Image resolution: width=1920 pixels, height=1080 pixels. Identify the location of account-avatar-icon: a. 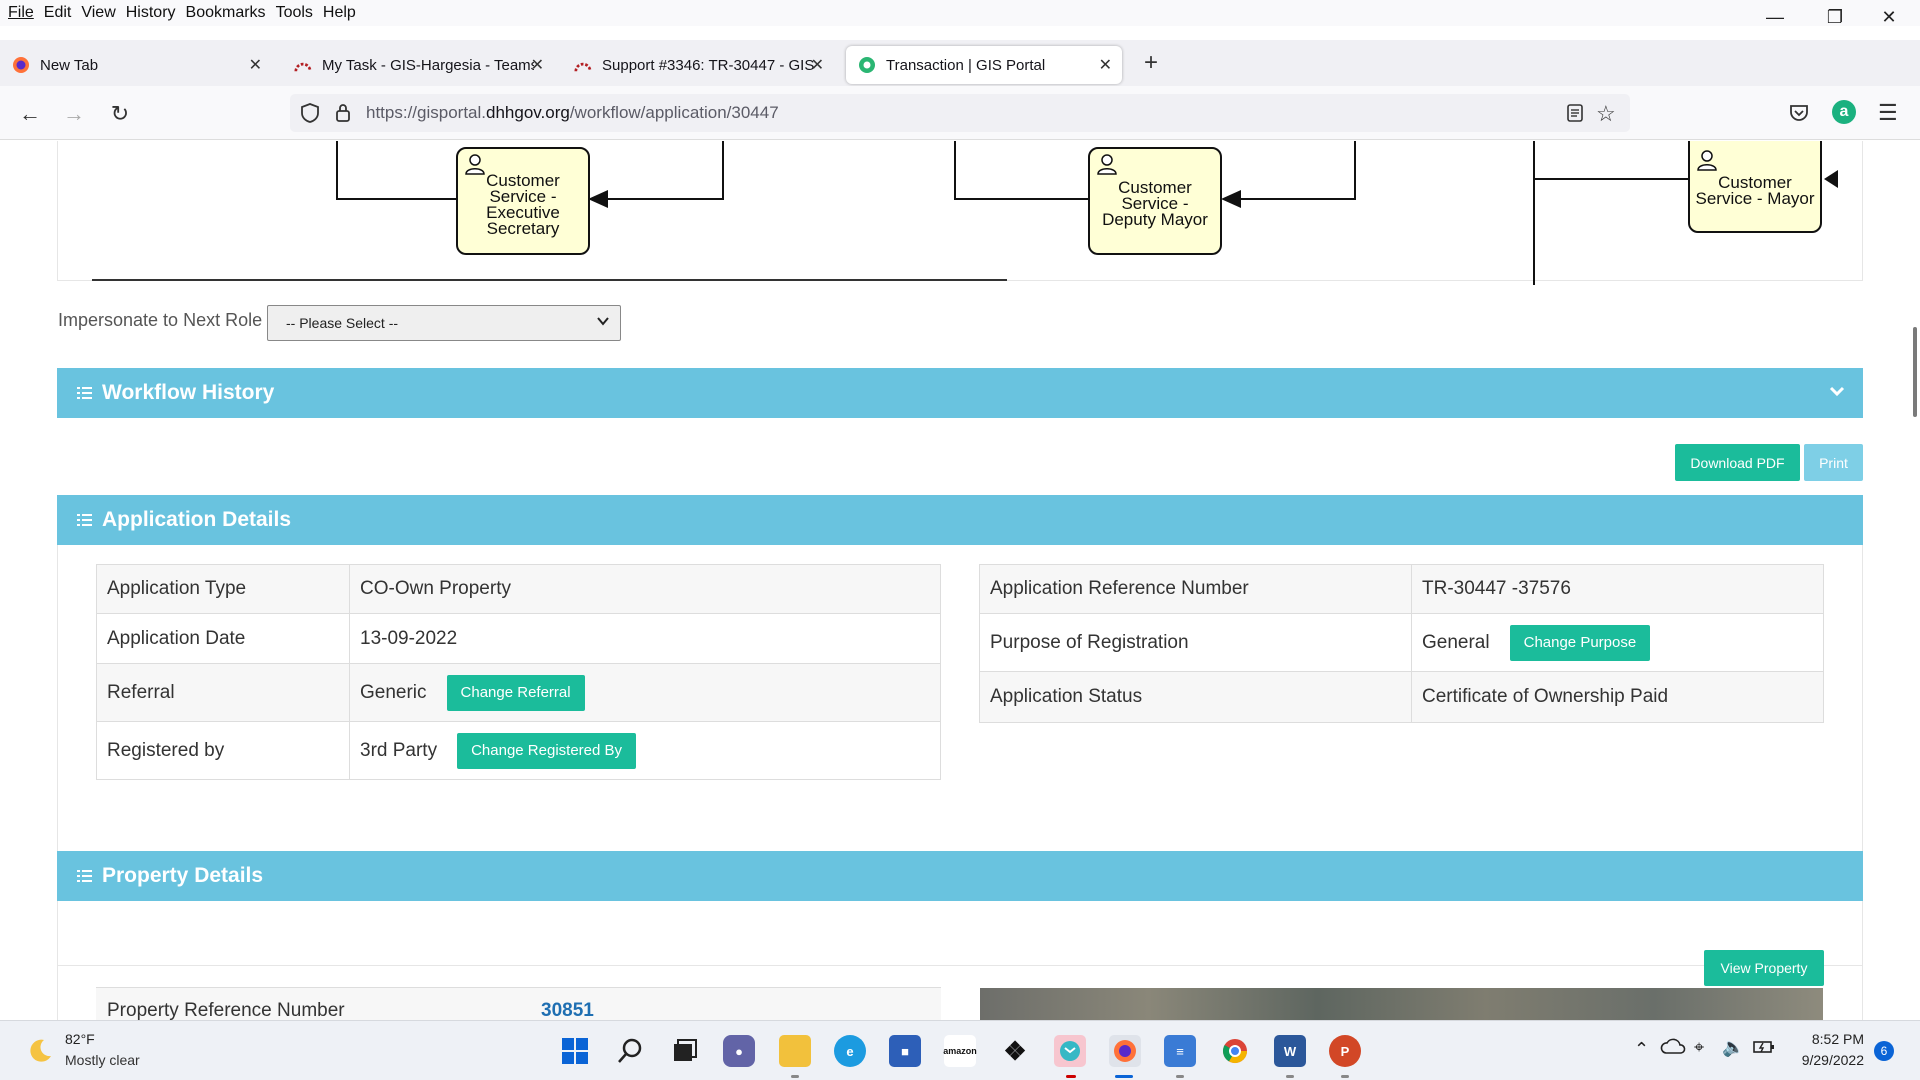
(1844, 112).